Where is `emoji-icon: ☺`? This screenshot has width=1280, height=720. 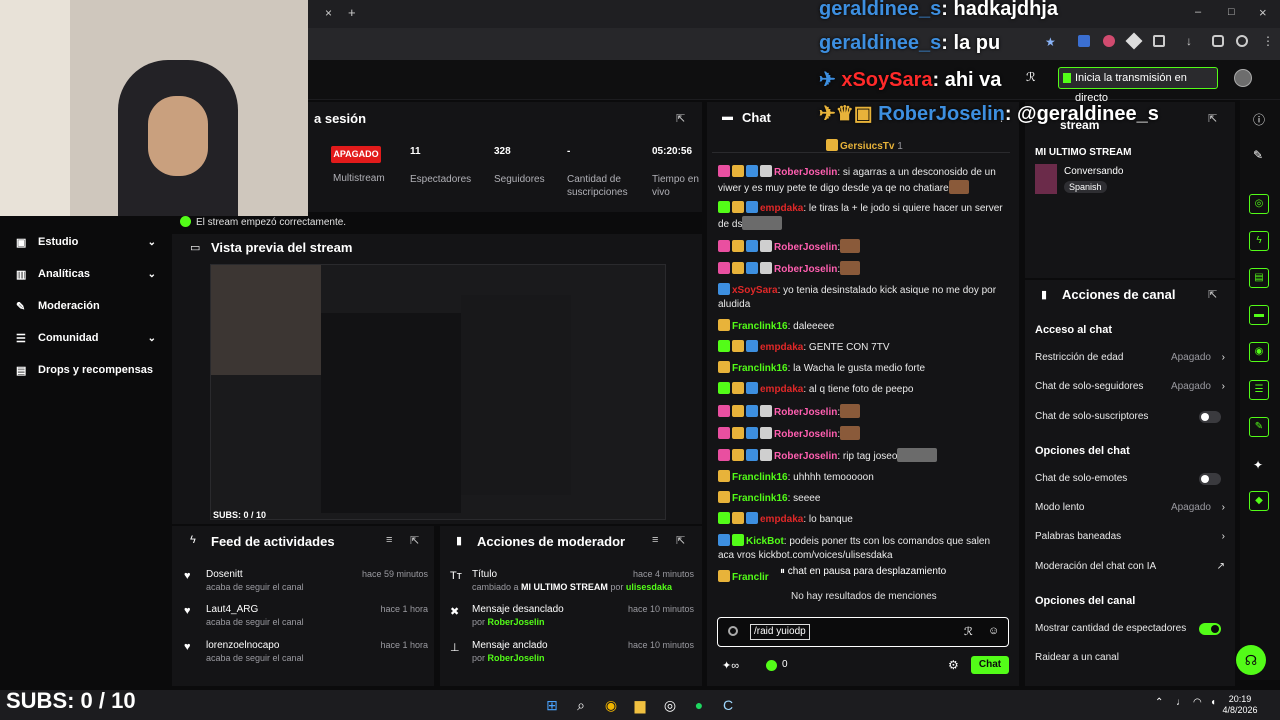 emoji-icon: ☺ is located at coordinates (993, 631).